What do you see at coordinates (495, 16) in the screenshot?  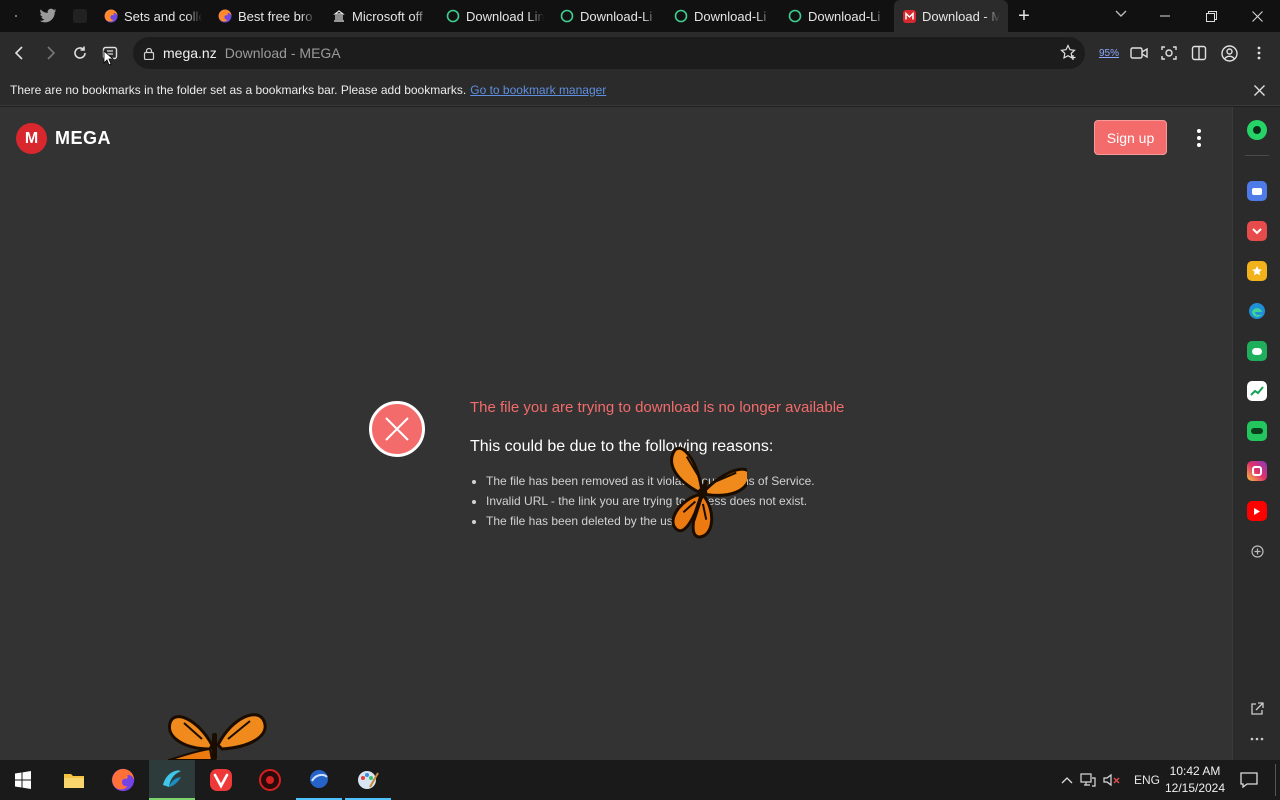 I see `tab-download-lin: Download Lin` at bounding box center [495, 16].